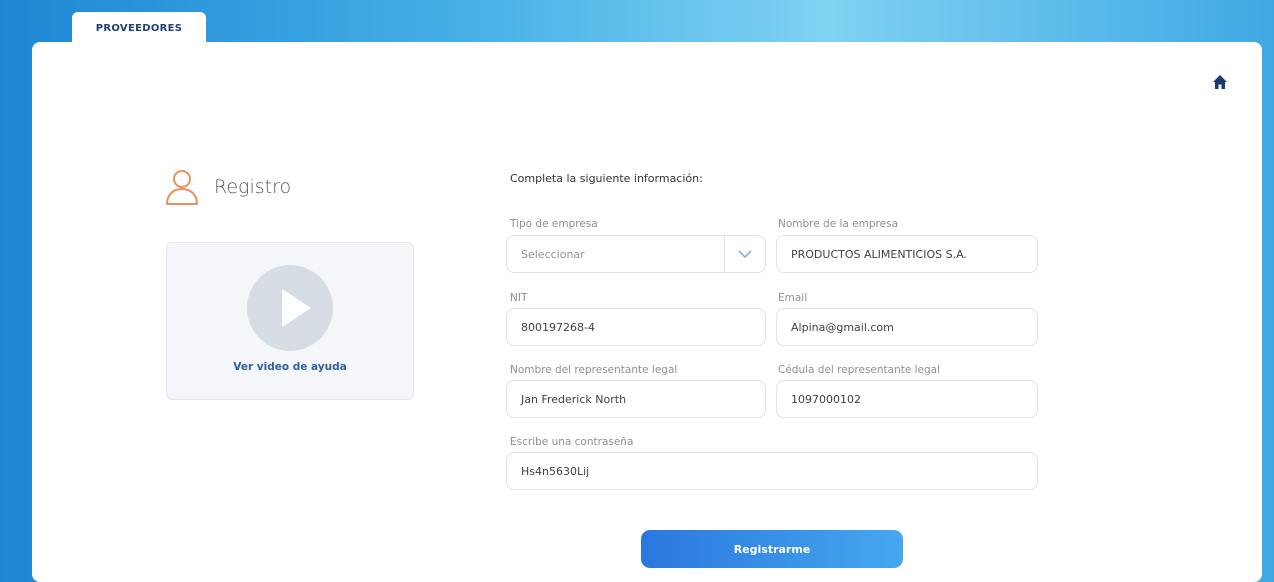  I want to click on representante-label: Nombre del representante legal, so click(594, 370).